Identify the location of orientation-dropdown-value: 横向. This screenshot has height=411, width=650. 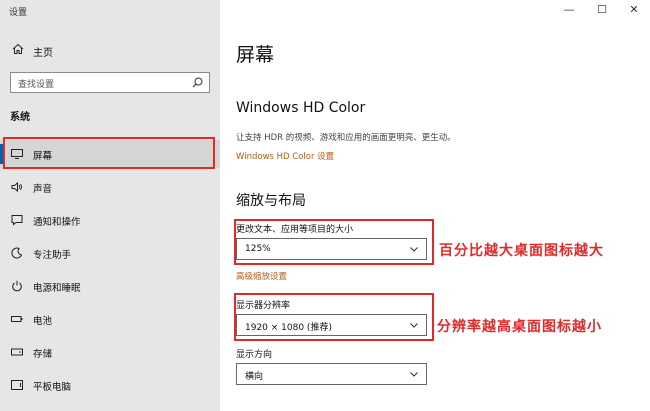
(254, 377).